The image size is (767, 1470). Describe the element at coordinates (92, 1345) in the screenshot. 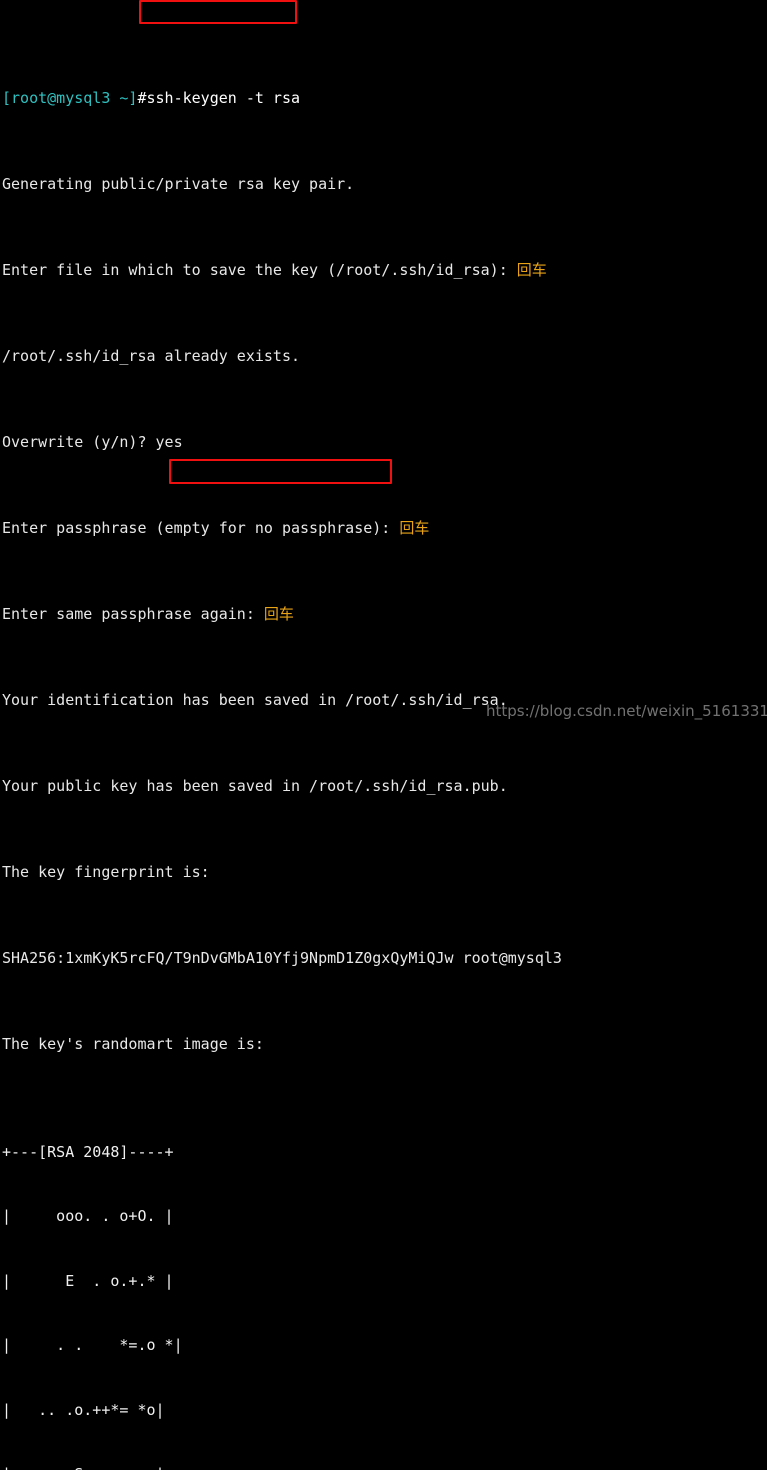

I see `randomart-row: | . . *=.o *|` at that location.